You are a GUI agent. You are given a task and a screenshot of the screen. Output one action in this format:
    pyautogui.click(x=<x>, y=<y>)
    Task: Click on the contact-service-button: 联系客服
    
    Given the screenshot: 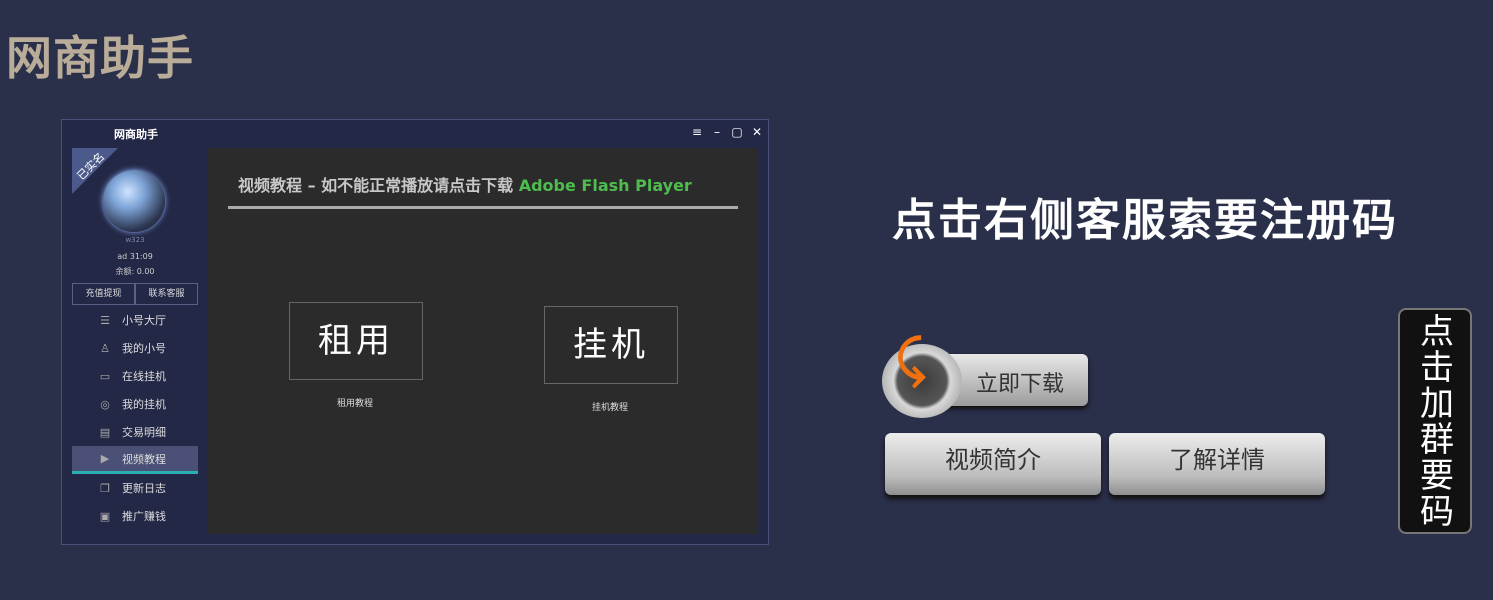 What is the action you would take?
    pyautogui.click(x=166, y=294)
    